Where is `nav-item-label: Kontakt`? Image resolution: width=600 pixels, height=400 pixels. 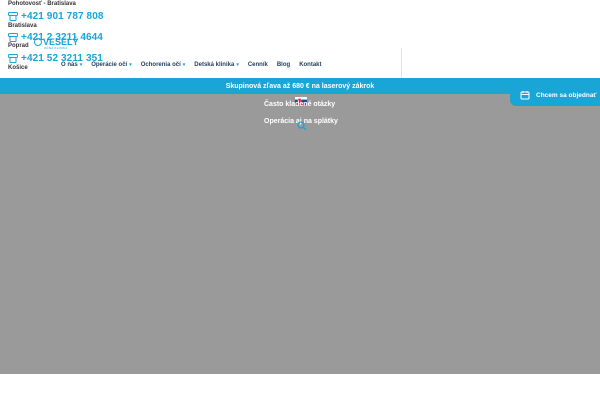 nav-item-label: Kontakt is located at coordinates (310, 65).